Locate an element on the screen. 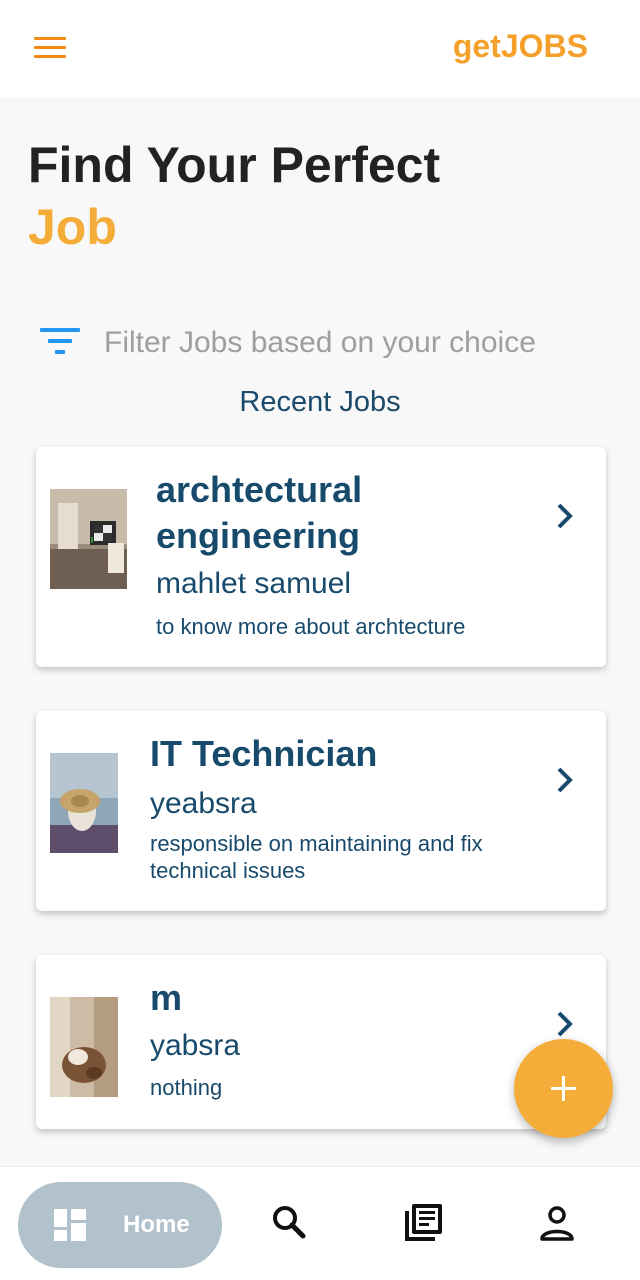 This screenshot has height=1280, width=640. job-description: nothing is located at coordinates (186, 1087).